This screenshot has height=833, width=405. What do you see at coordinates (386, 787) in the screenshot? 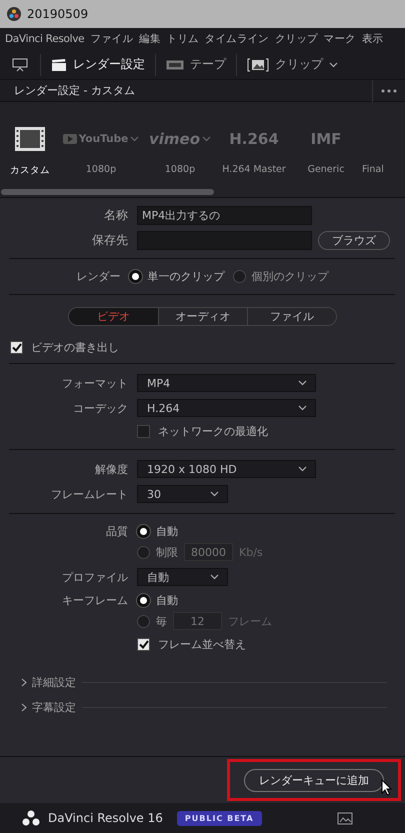
I see `cursor-icon` at bounding box center [386, 787].